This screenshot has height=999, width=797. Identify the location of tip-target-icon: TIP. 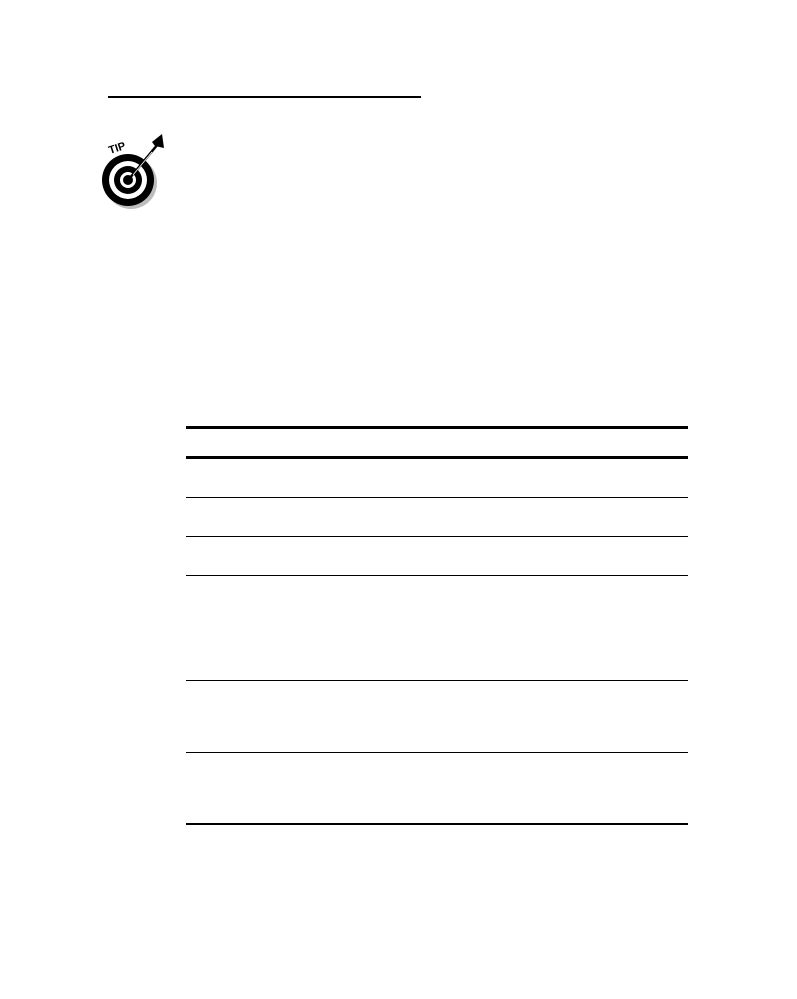
(137, 172).